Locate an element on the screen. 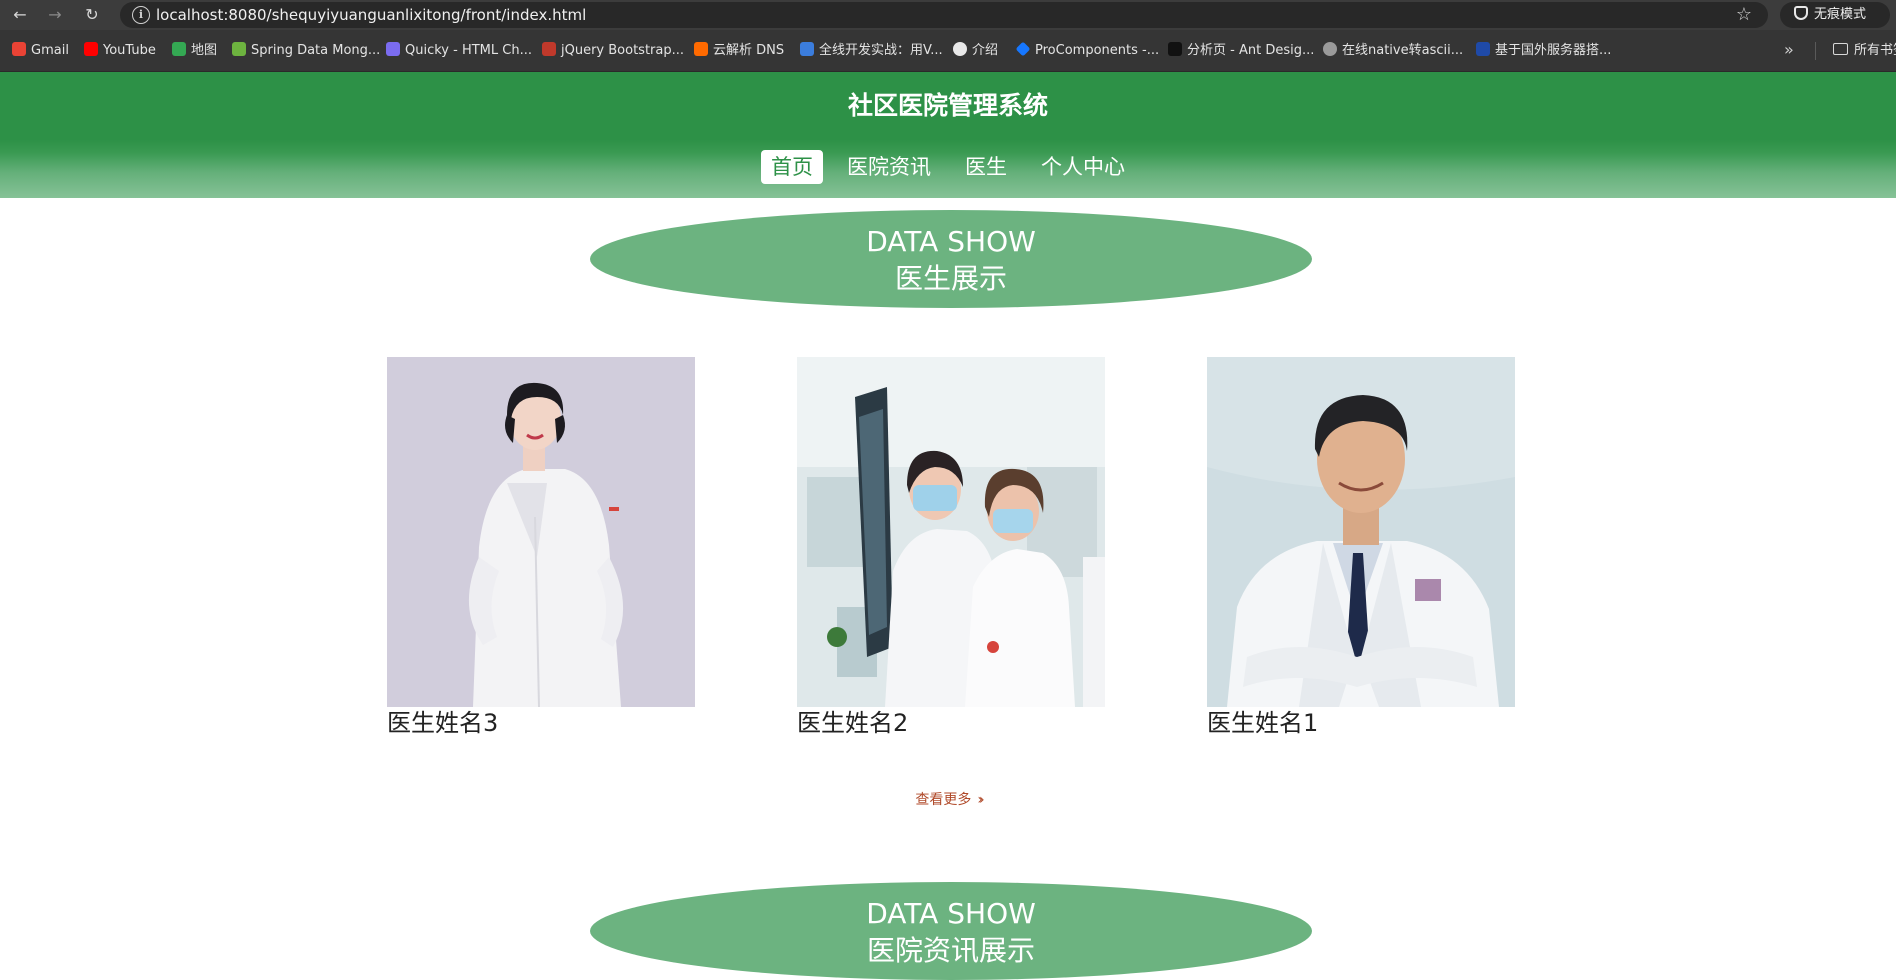  spring-icon is located at coordinates (239, 49).